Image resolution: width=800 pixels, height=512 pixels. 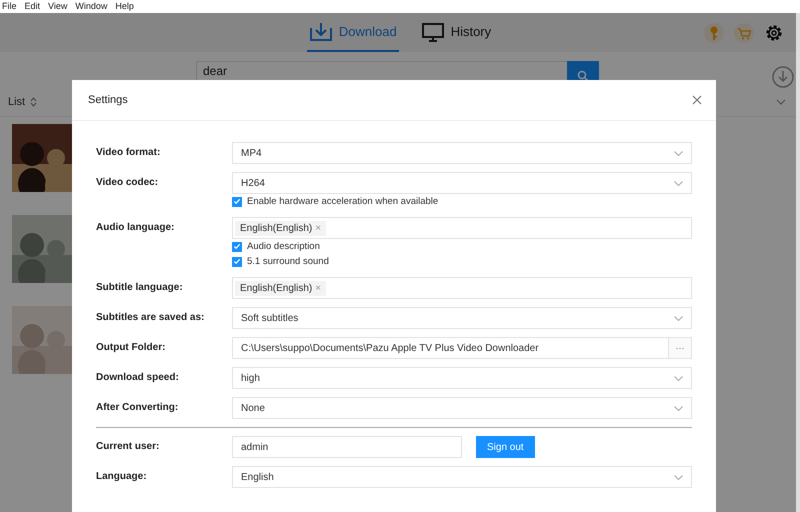 What do you see at coordinates (342, 201) in the screenshot?
I see `checkbox-label: Enable hardware acceleration when available` at bounding box center [342, 201].